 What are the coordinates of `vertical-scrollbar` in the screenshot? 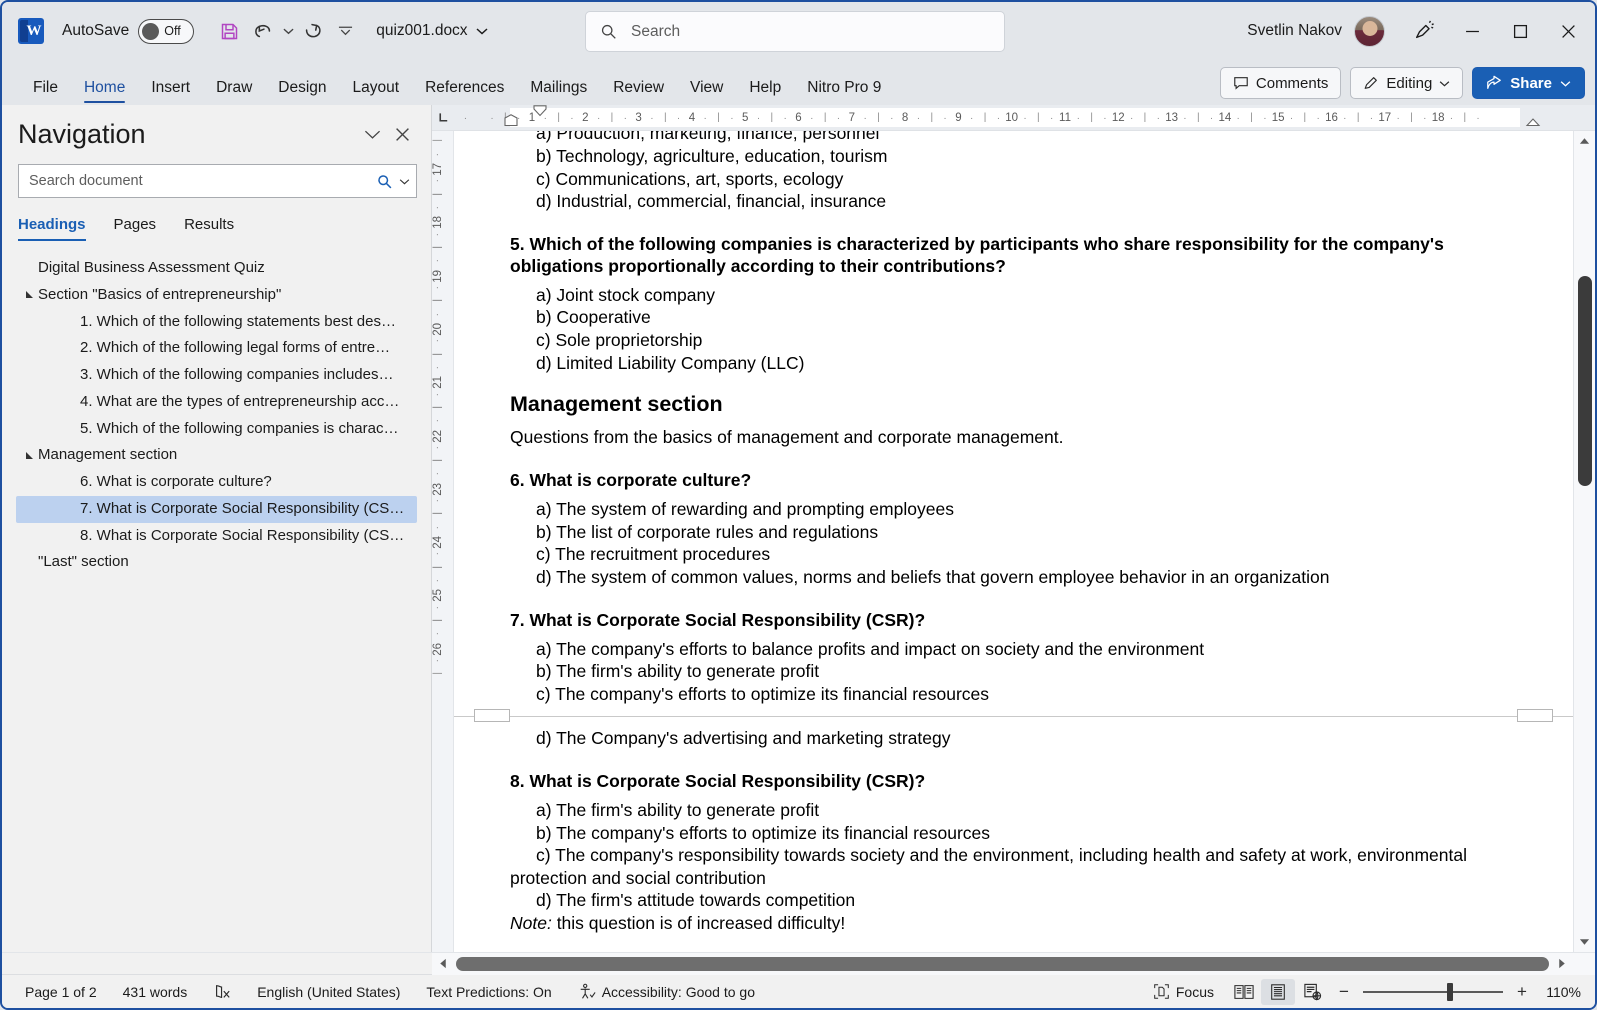 It's located at (1584, 541).